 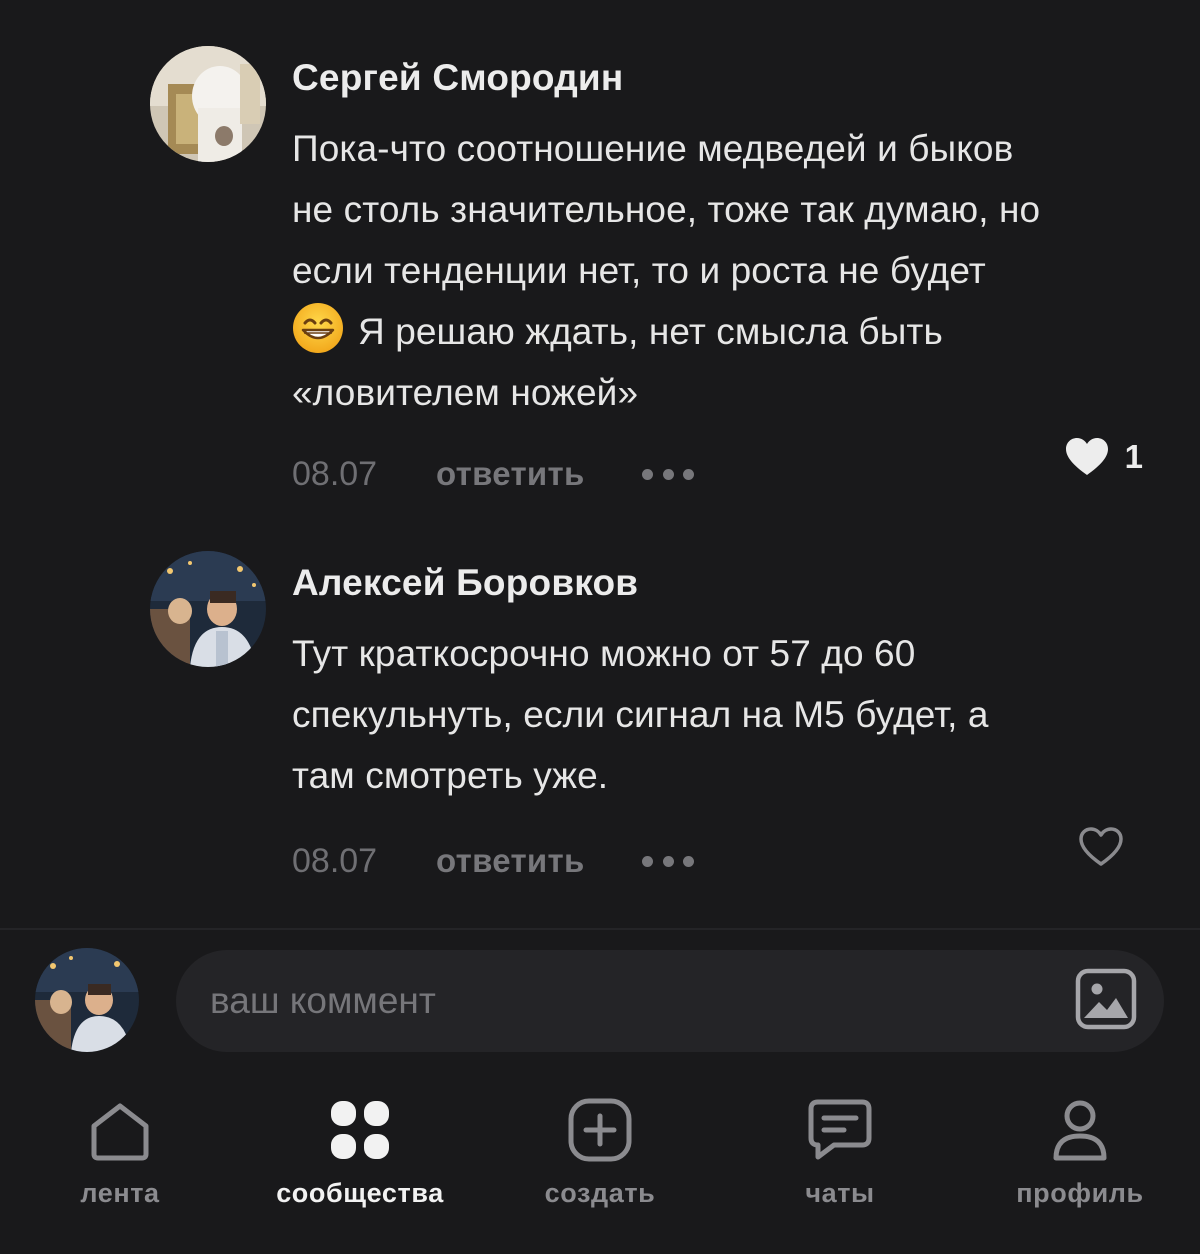 What do you see at coordinates (360, 1130) in the screenshot?
I see `communities-icon` at bounding box center [360, 1130].